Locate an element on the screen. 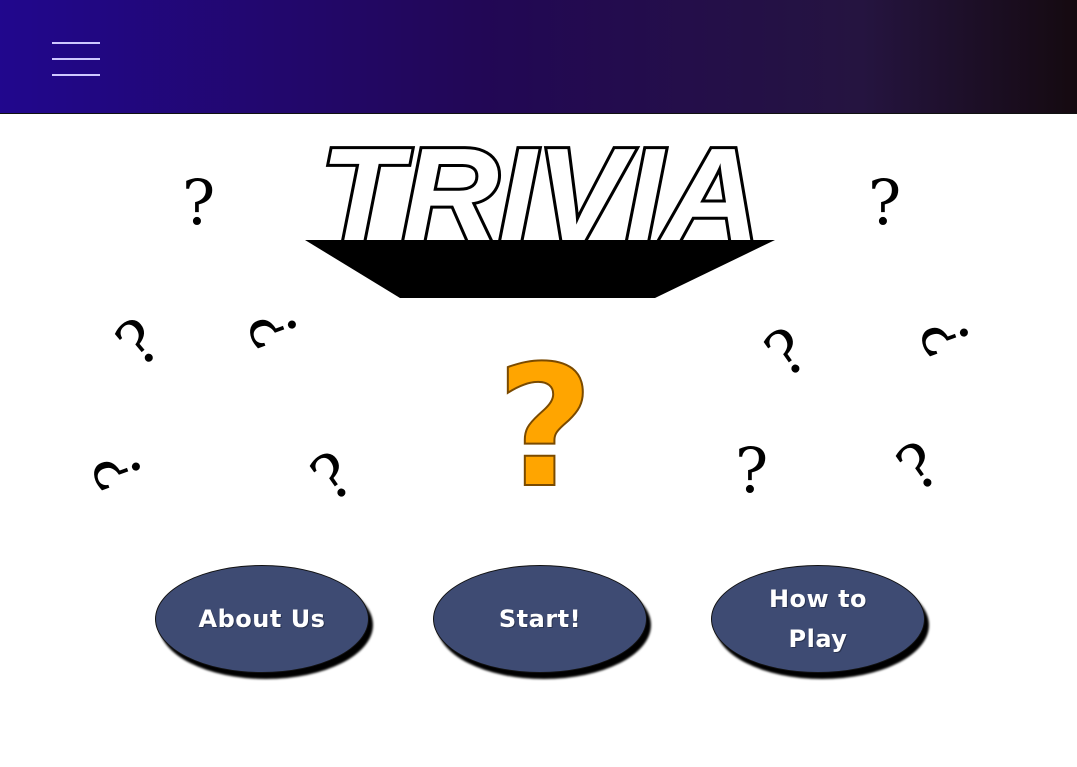  about-us-label: About Us is located at coordinates (262, 619).